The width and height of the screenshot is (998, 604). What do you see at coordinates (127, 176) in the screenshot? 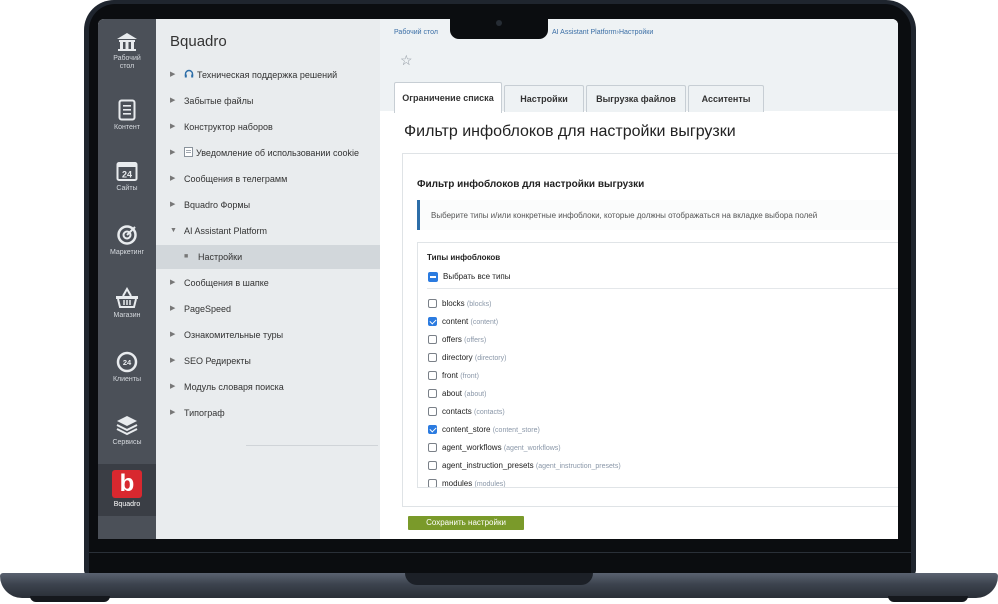
I see `nav-sites: 24 Сайты` at bounding box center [127, 176].